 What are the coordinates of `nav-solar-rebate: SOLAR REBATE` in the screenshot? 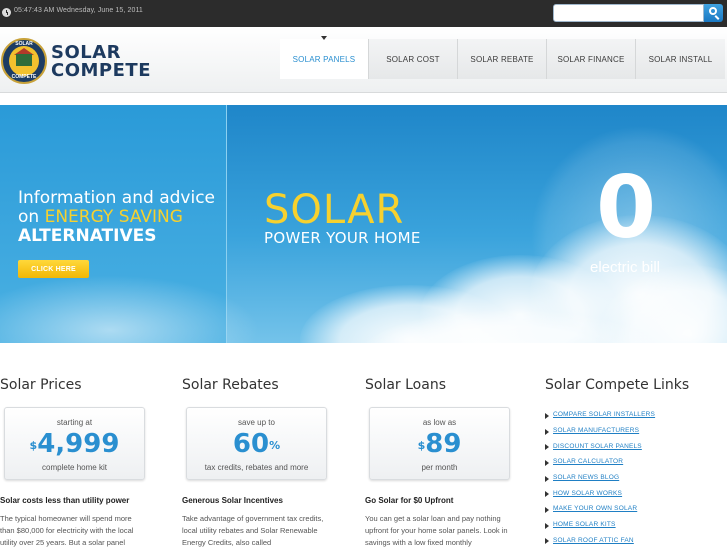 It's located at (501, 59).